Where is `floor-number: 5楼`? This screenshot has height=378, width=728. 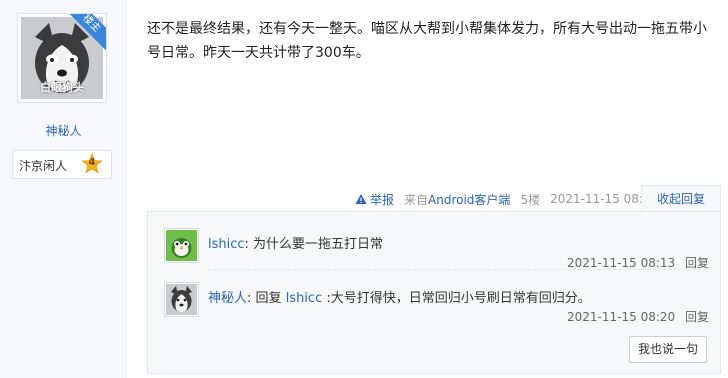
floor-number: 5楼 is located at coordinates (530, 199).